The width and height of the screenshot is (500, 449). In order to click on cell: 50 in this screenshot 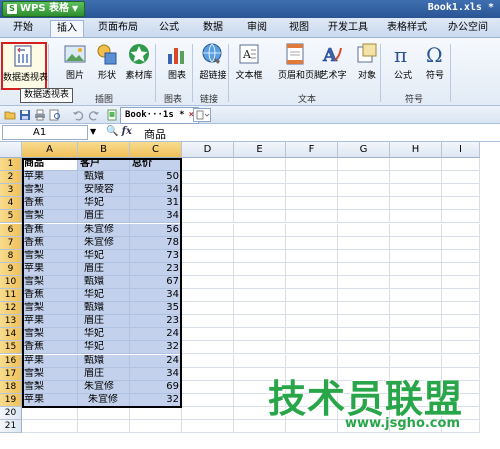, I will do `click(156, 178)`.